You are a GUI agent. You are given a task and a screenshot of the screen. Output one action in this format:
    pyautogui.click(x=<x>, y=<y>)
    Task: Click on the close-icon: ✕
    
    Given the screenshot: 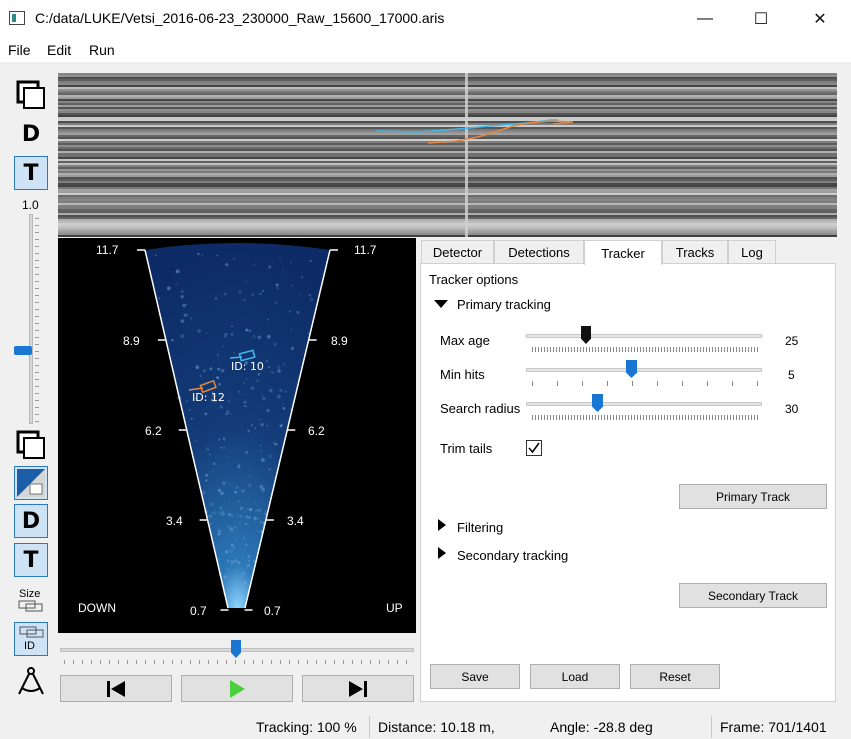 What is the action you would take?
    pyautogui.click(x=820, y=19)
    